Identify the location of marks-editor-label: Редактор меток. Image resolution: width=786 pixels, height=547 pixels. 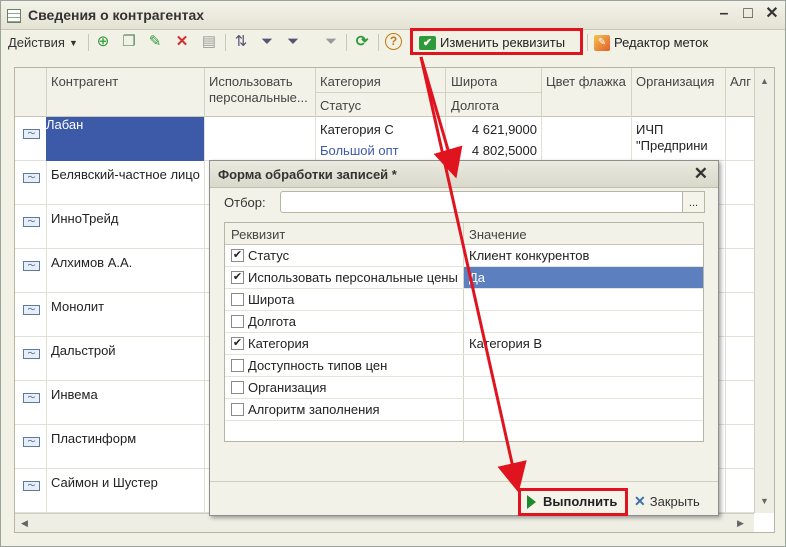
(661, 42).